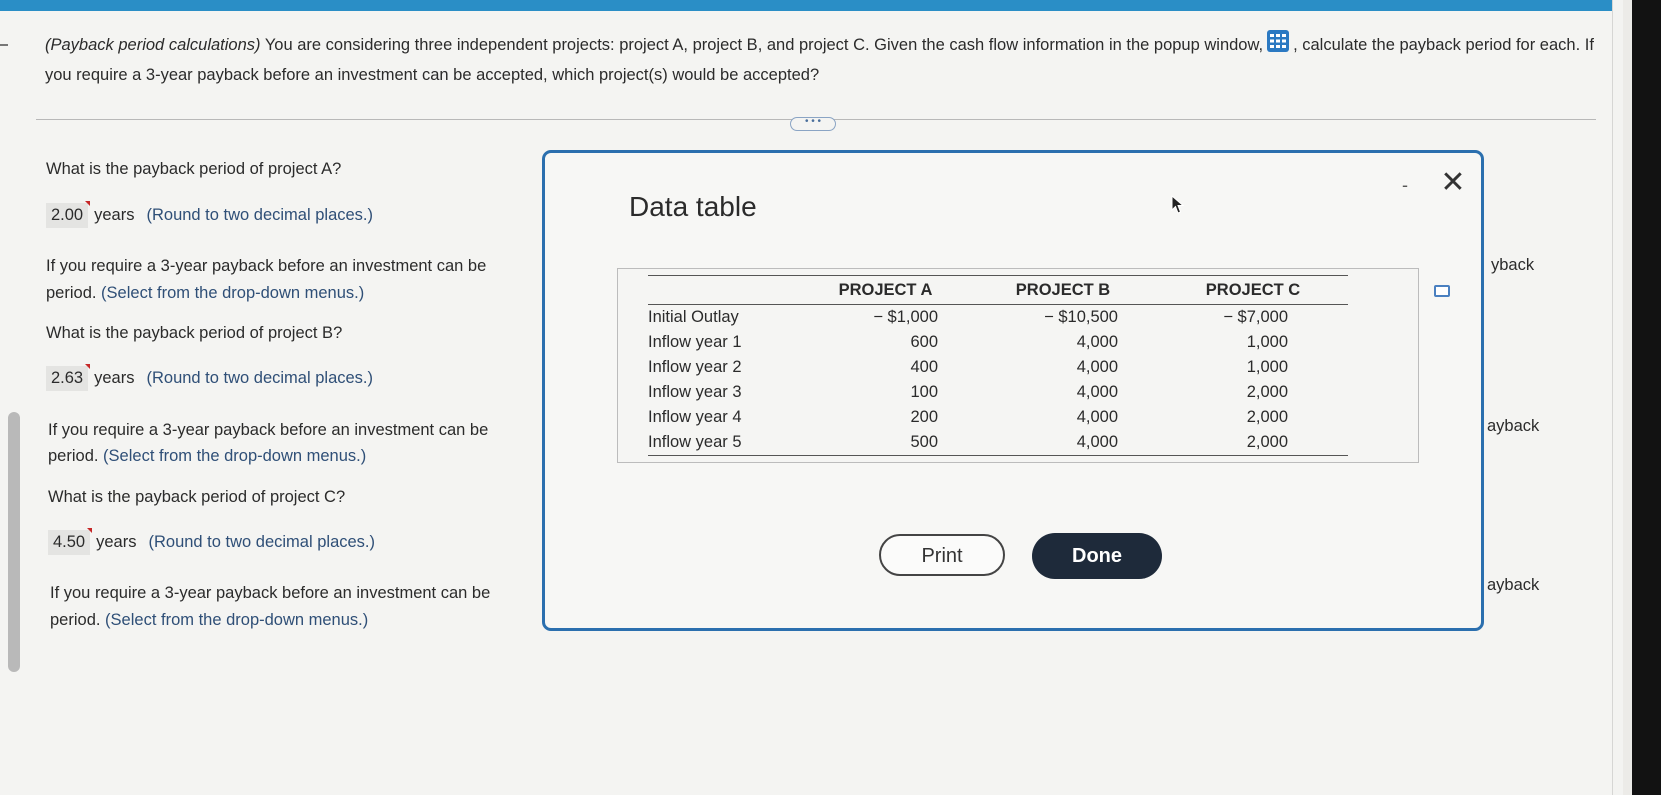 The height and width of the screenshot is (795, 1661). Describe the element at coordinates (695, 392) in the screenshot. I see `row-label: Inflow year 3` at that location.